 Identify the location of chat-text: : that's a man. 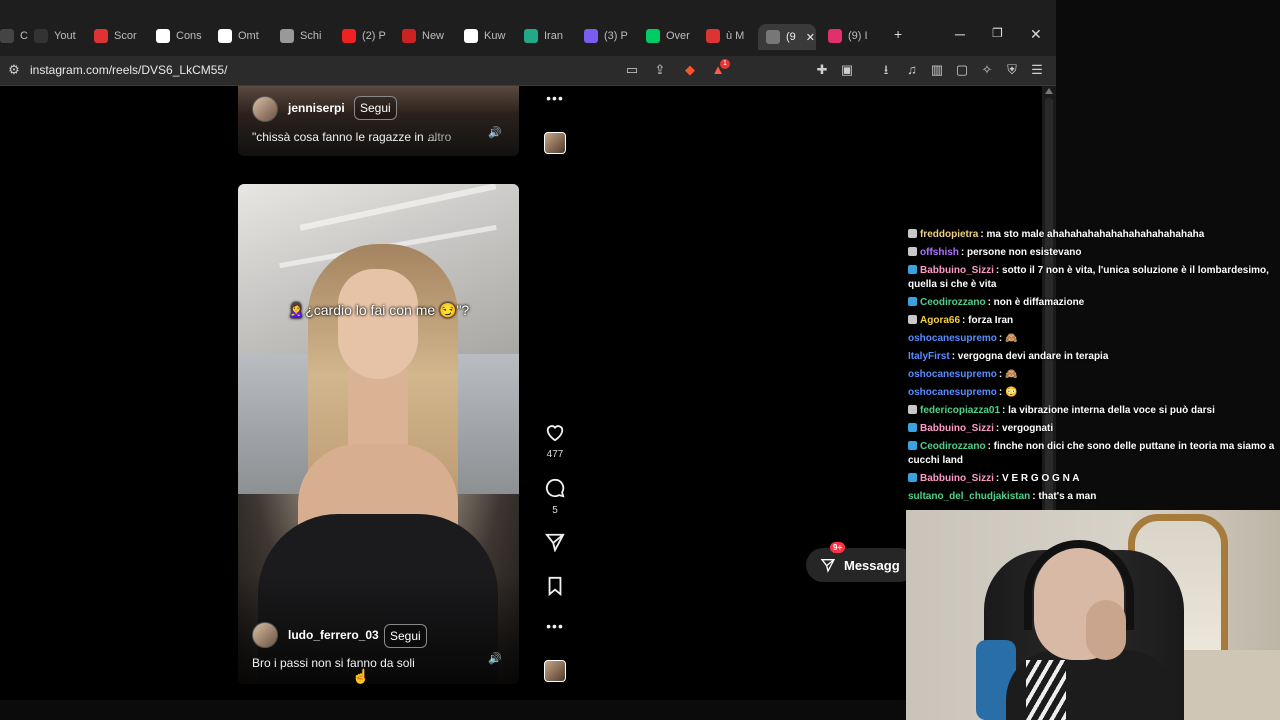
(1064, 496).